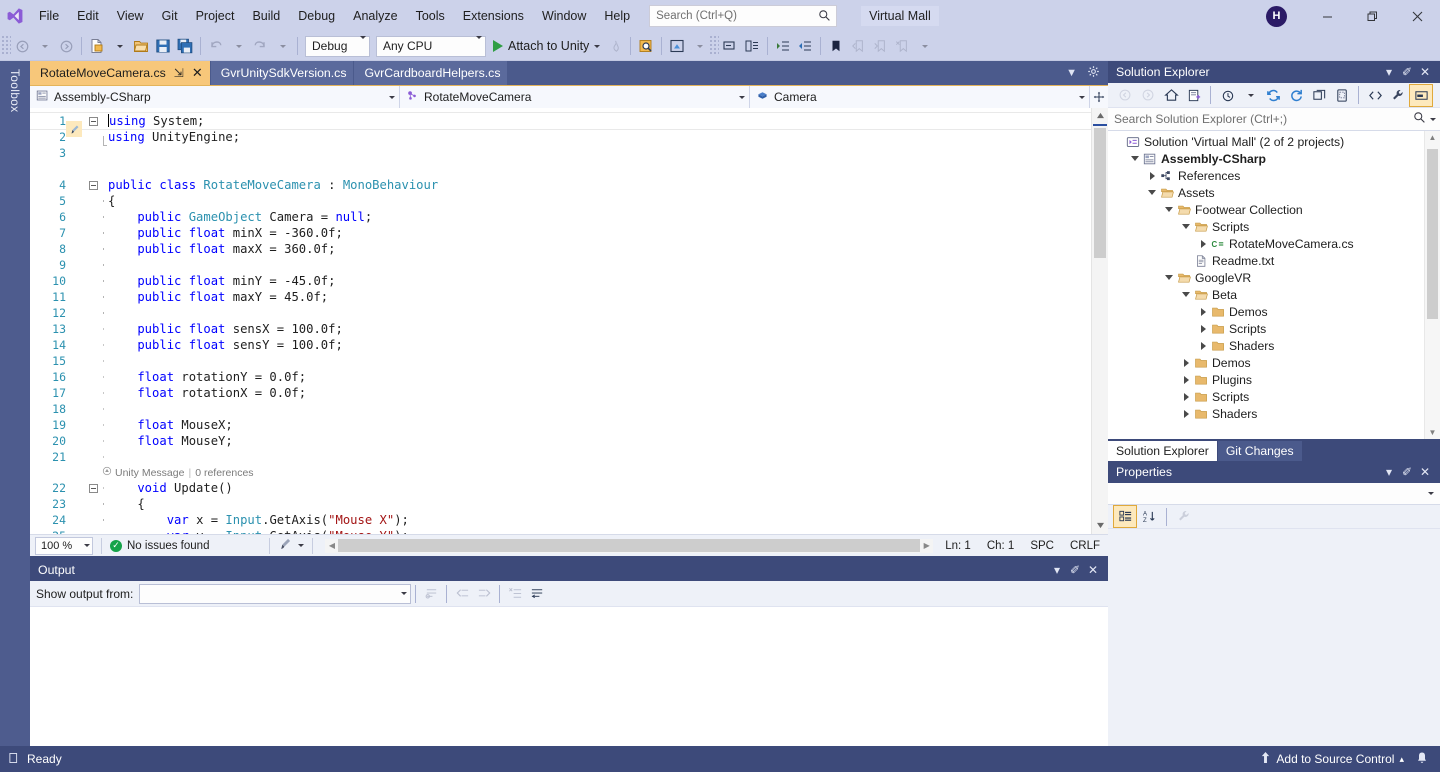  Describe the element at coordinates (752, 46) in the screenshot. I see `uncomment-icon` at that location.